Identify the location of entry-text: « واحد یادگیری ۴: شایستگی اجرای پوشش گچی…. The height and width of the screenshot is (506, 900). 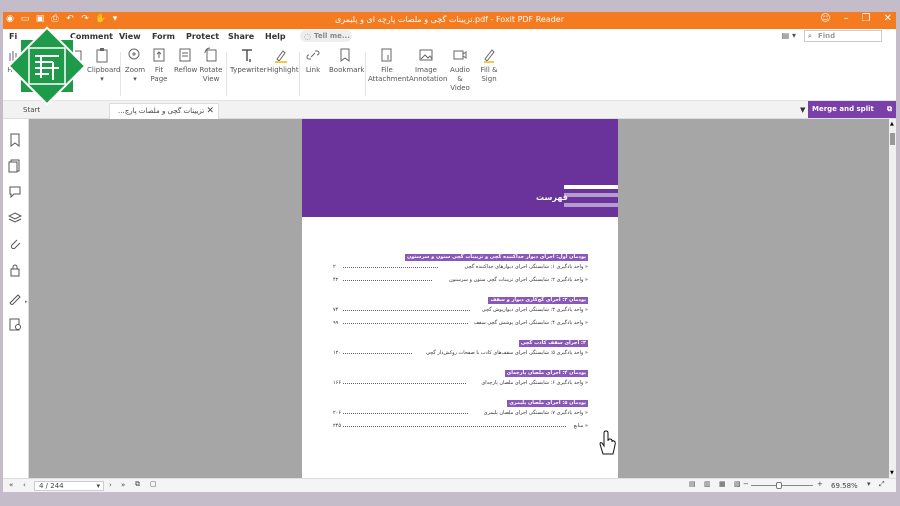
(530, 323).